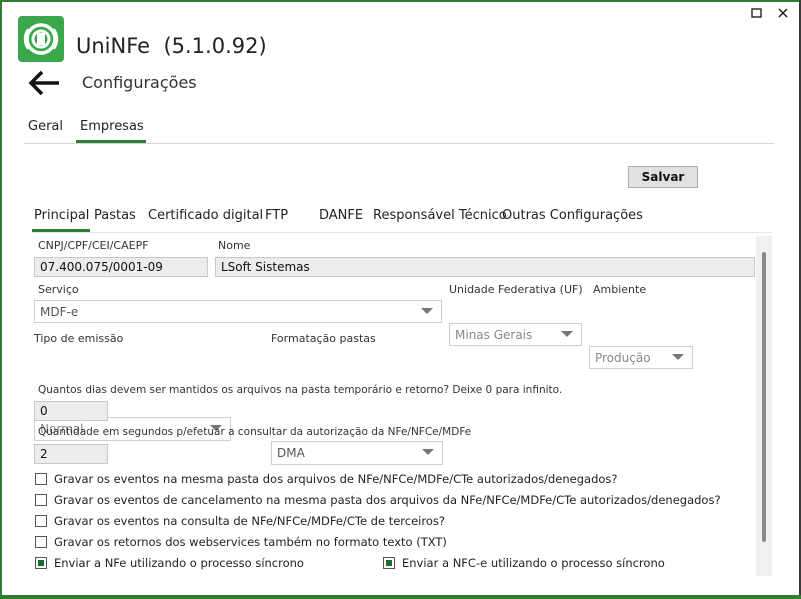 The width and height of the screenshot is (801, 599). Describe the element at coordinates (71, 454) in the screenshot. I see `segundos-field: 2` at that location.